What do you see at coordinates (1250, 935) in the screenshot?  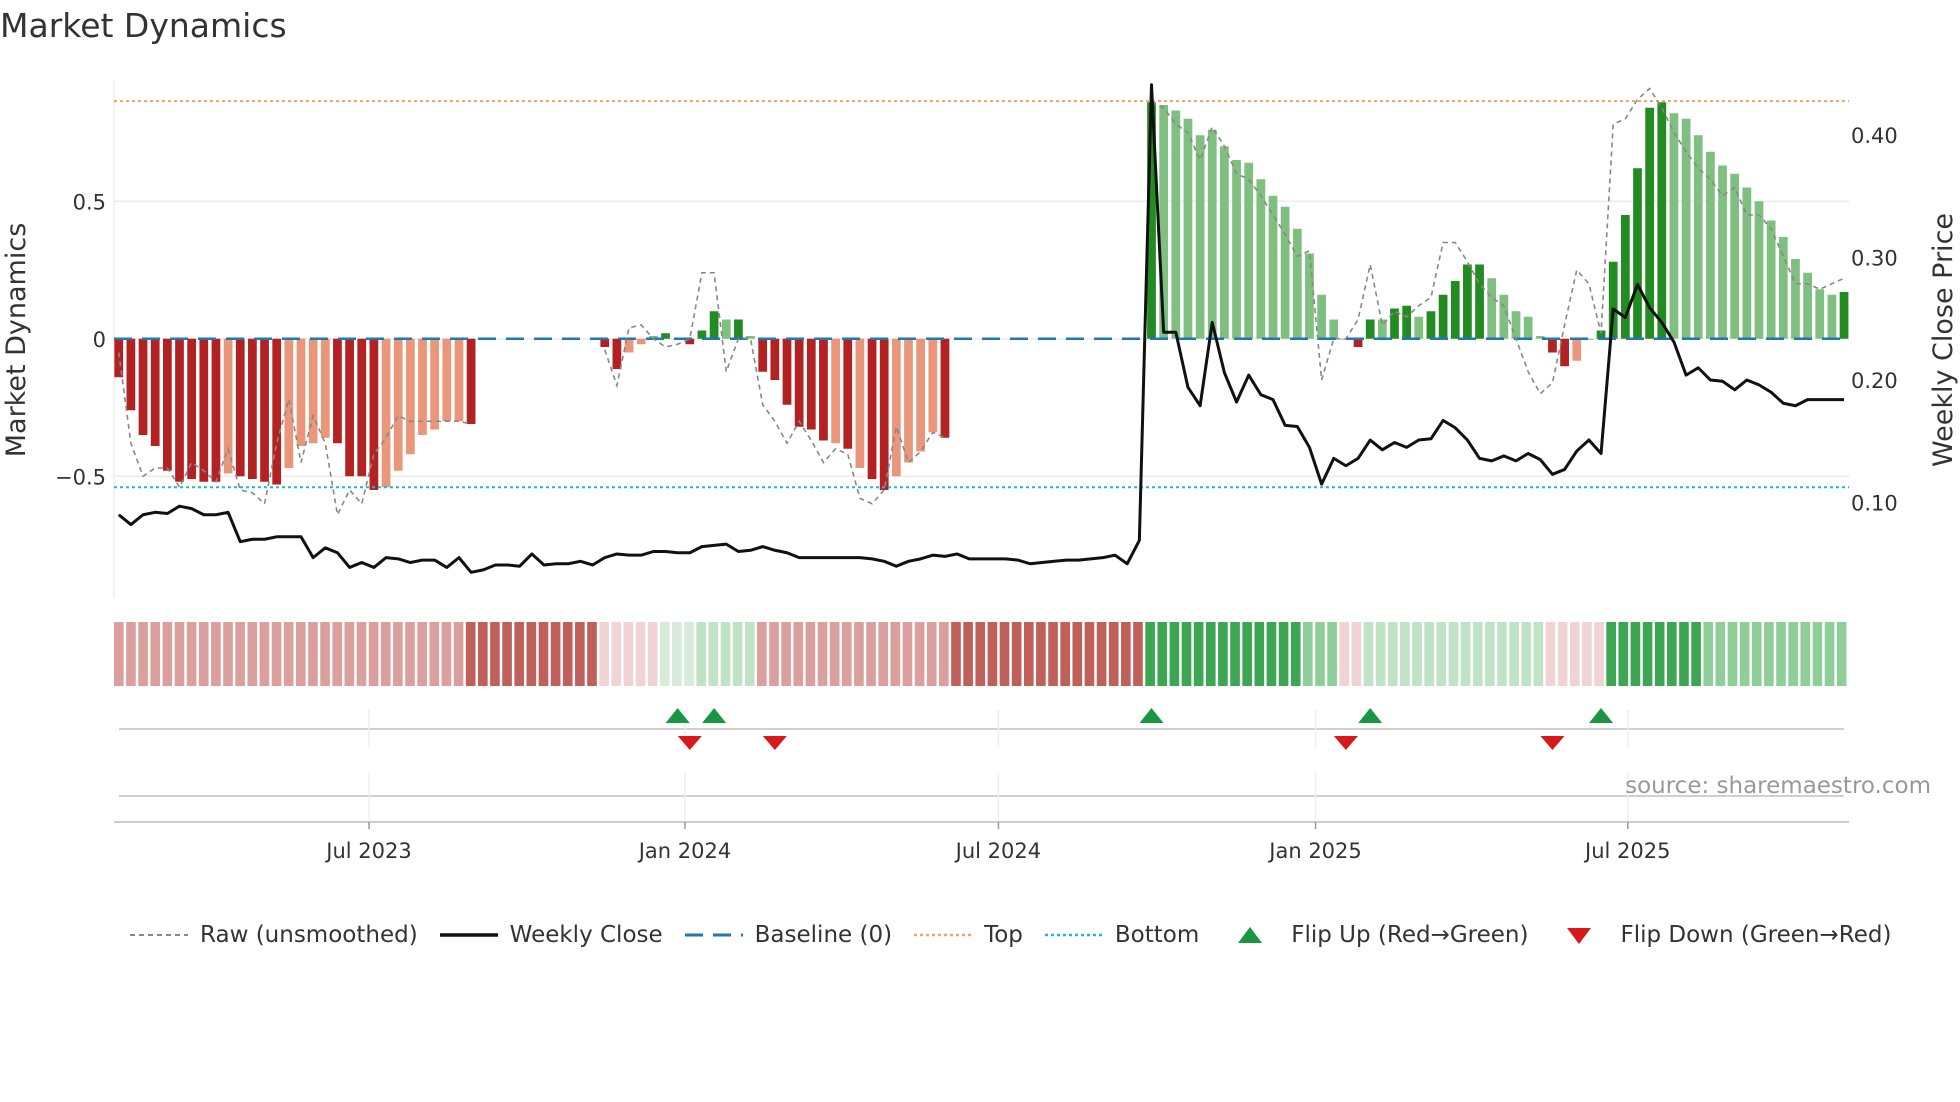 I see `triangle-up-icon` at bounding box center [1250, 935].